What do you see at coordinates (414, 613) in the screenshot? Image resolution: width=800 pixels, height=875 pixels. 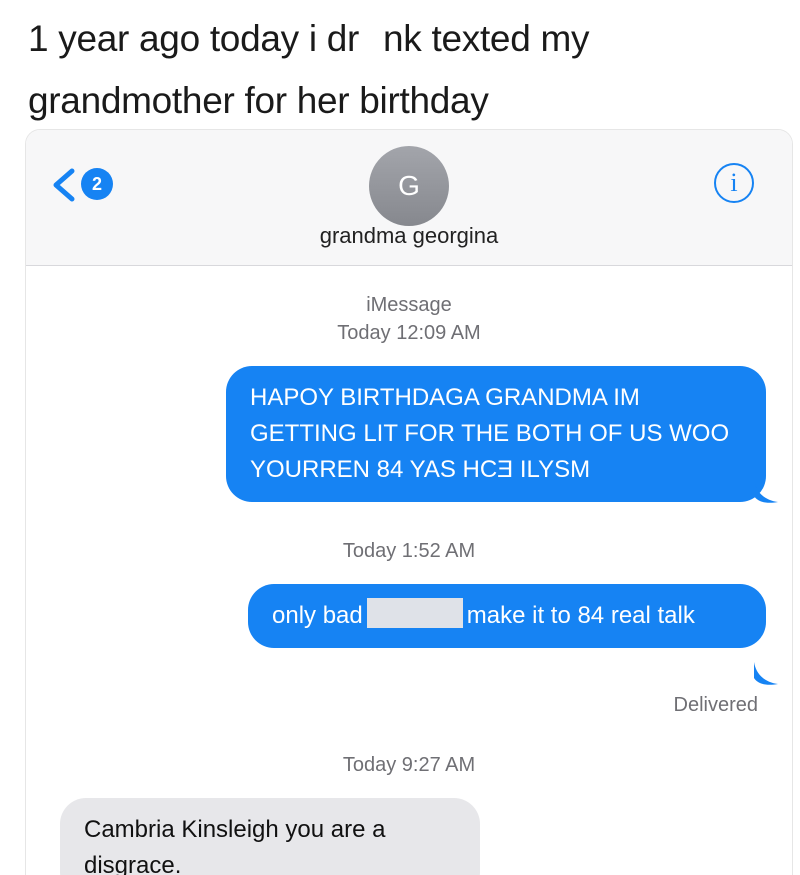 I see `redacted-word` at bounding box center [414, 613].